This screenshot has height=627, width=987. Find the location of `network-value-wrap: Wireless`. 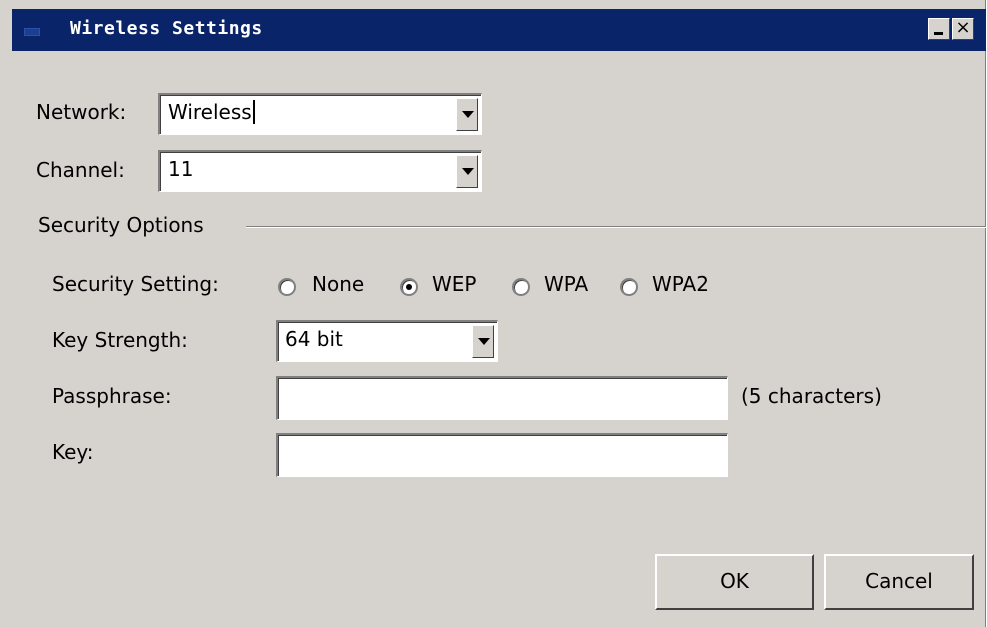

network-value-wrap: Wireless is located at coordinates (211, 112).